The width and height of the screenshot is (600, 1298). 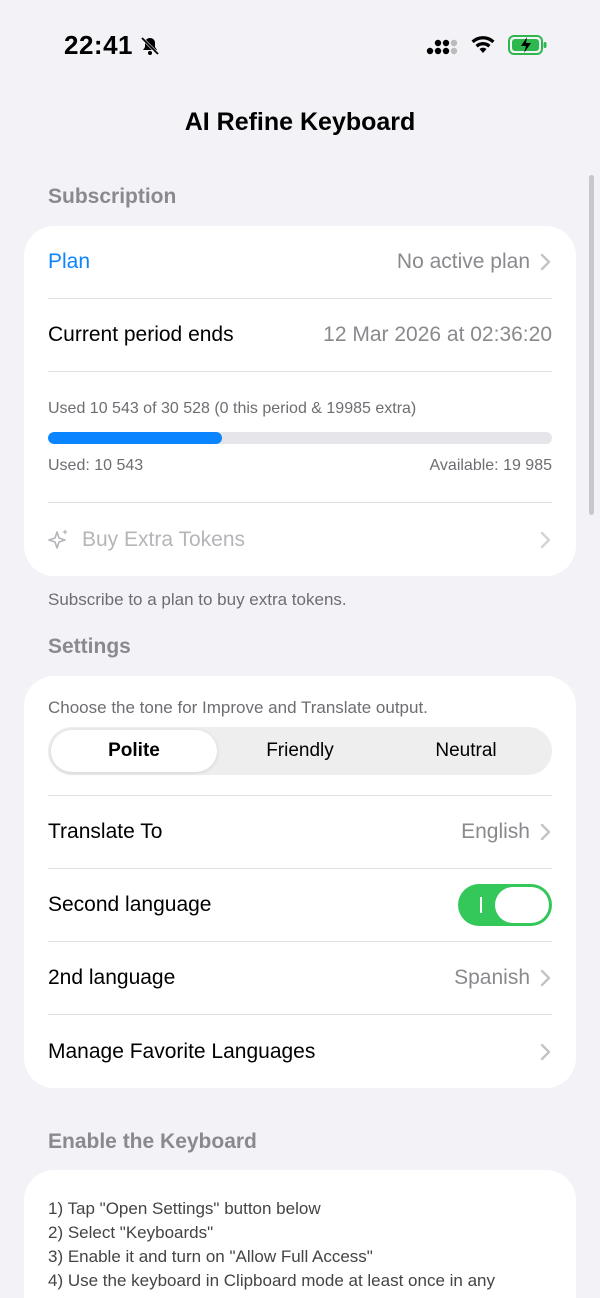 What do you see at coordinates (527, 45) in the screenshot?
I see `battery-charging-icon` at bounding box center [527, 45].